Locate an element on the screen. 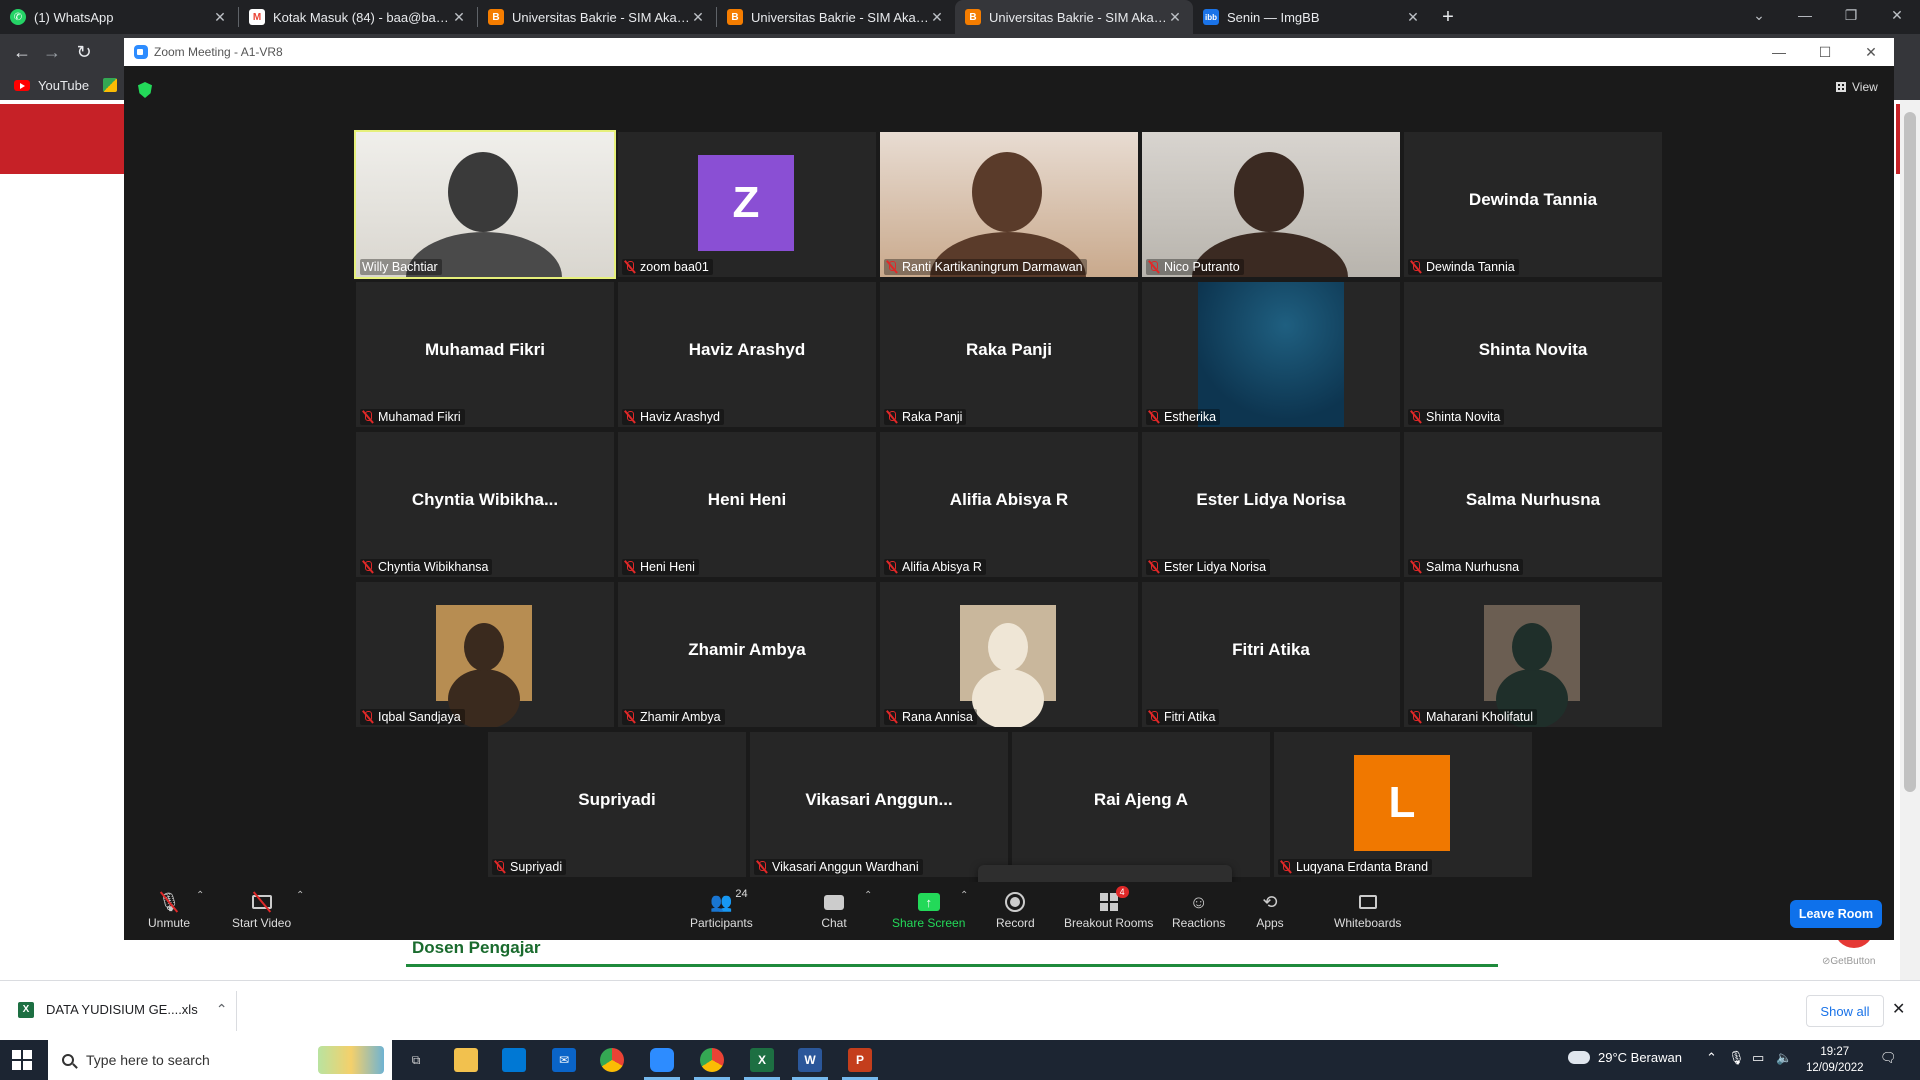  participant-tile: Fitri Atika Fitri Atika is located at coordinates (1271, 654).